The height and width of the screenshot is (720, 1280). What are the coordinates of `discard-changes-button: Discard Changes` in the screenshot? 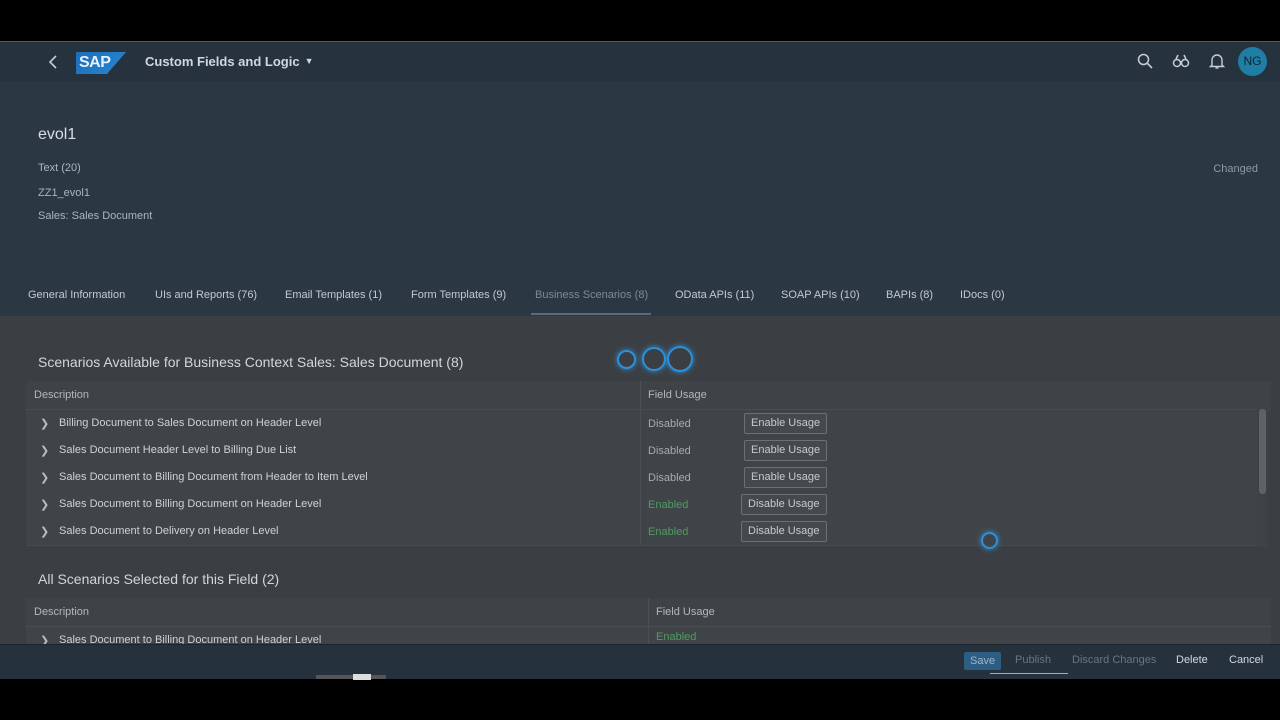 It's located at (1114, 660).